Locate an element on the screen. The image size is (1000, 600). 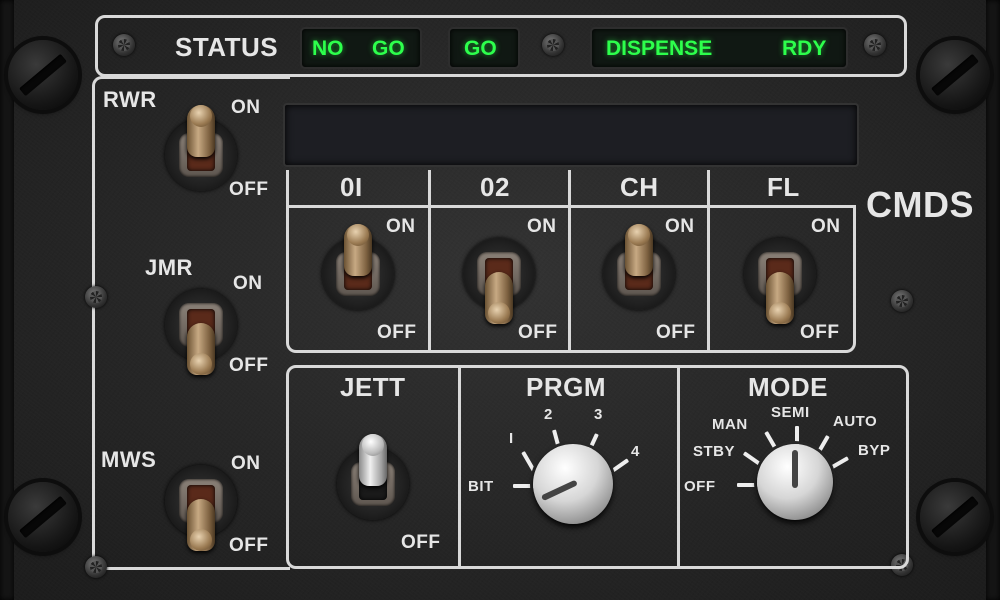
dispenser-ch-label: CH is located at coordinates (639, 187).